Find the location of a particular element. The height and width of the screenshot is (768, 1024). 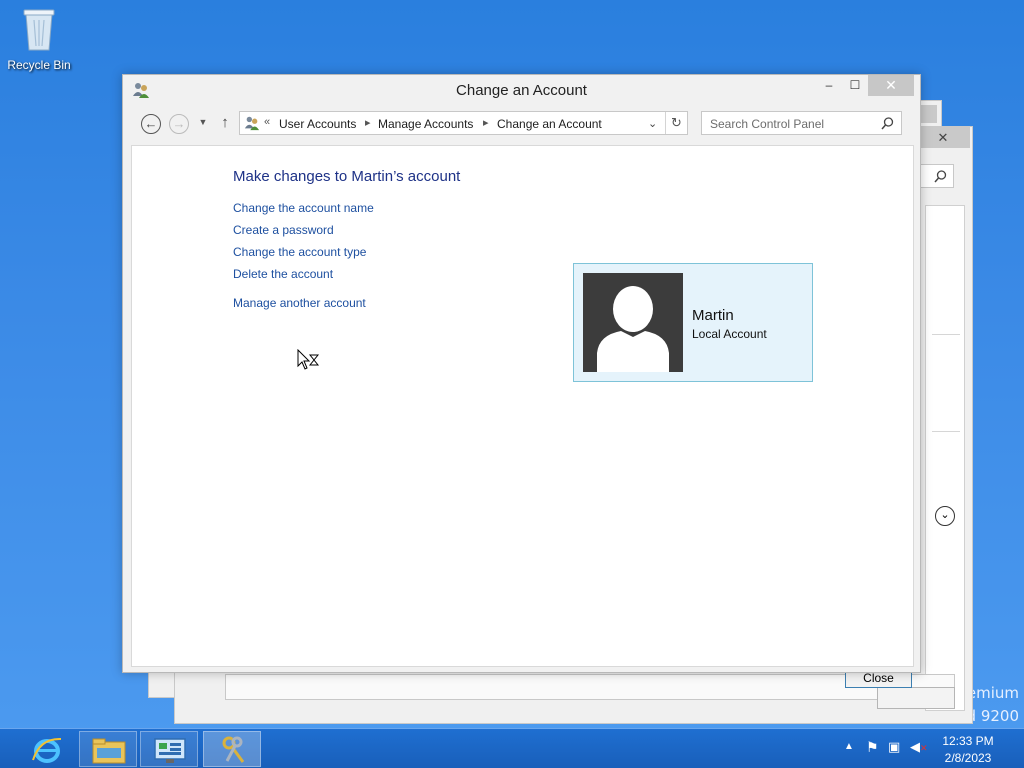

user-accounts-taskbar-button is located at coordinates (232, 749).